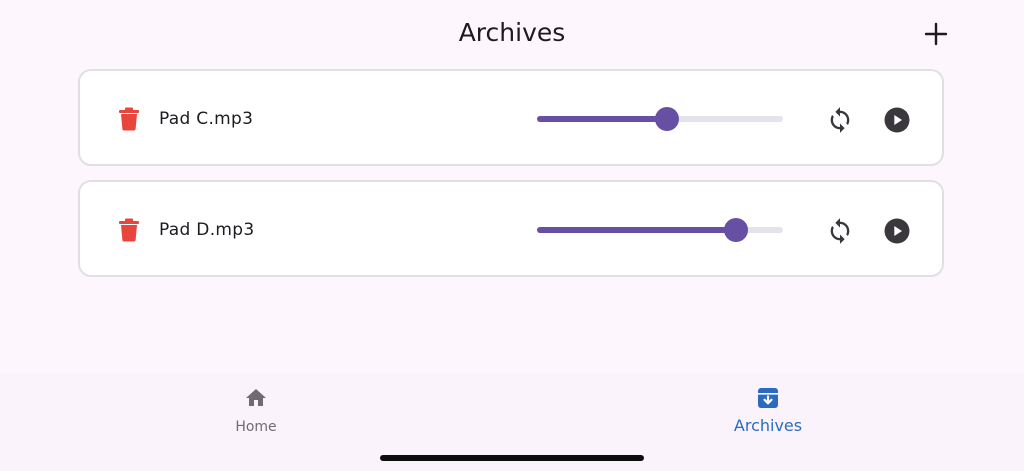 Image resolution: width=1024 pixels, height=471 pixels. I want to click on nav-label-archives: Archives, so click(768, 425).